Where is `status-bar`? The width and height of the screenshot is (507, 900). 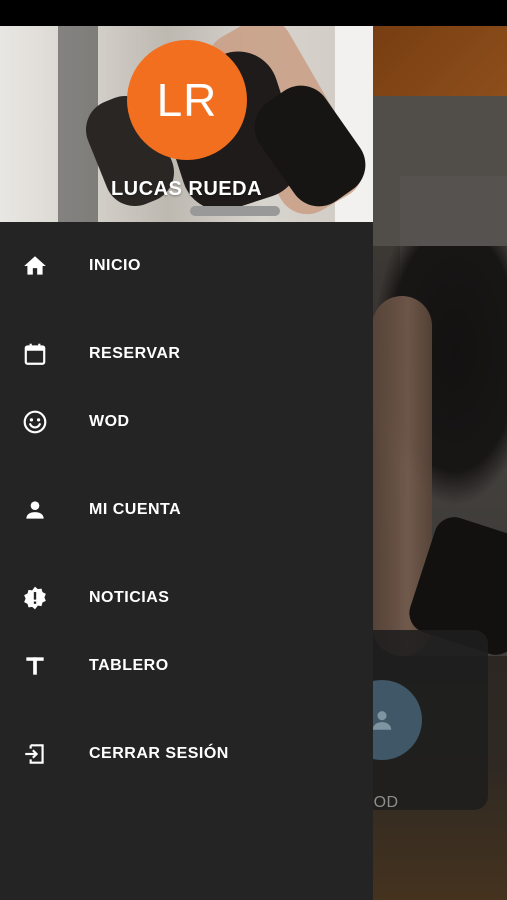
status-bar is located at coordinates (253, 13).